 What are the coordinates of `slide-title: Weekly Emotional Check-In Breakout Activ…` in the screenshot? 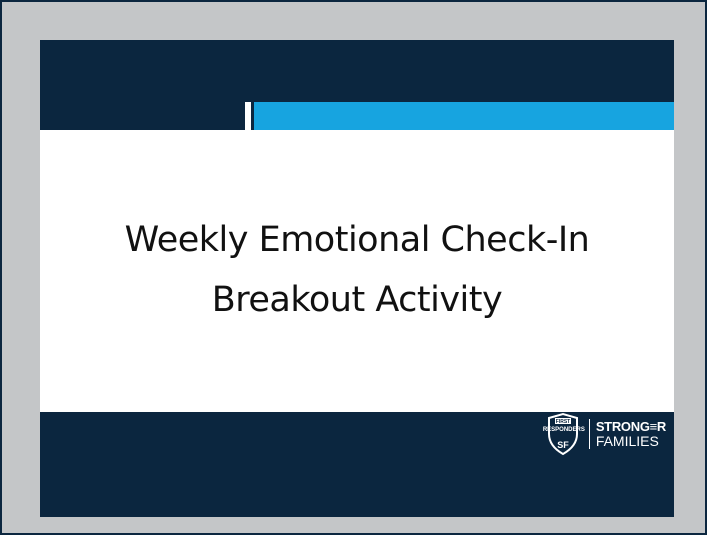 It's located at (357, 270).